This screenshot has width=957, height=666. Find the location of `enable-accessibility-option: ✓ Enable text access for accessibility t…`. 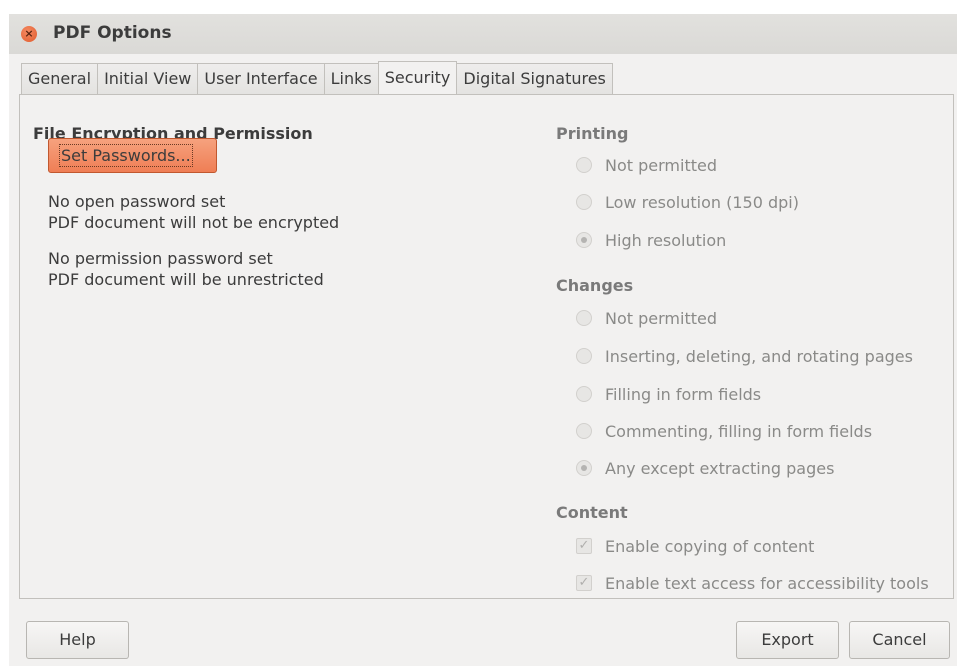

enable-accessibility-option: ✓ Enable text access for accessibility t… is located at coordinates (752, 583).